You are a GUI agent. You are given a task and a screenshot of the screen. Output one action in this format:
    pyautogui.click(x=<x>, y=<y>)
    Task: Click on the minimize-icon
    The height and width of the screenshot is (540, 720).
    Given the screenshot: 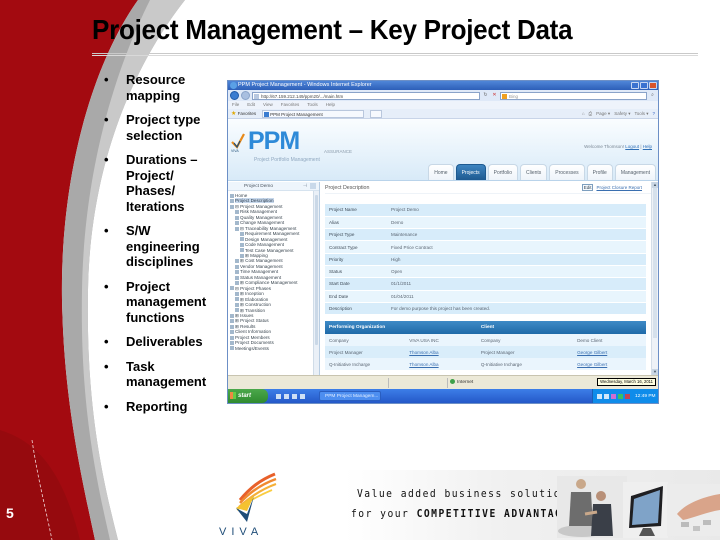 What is the action you would take?
    pyautogui.click(x=635, y=85)
    